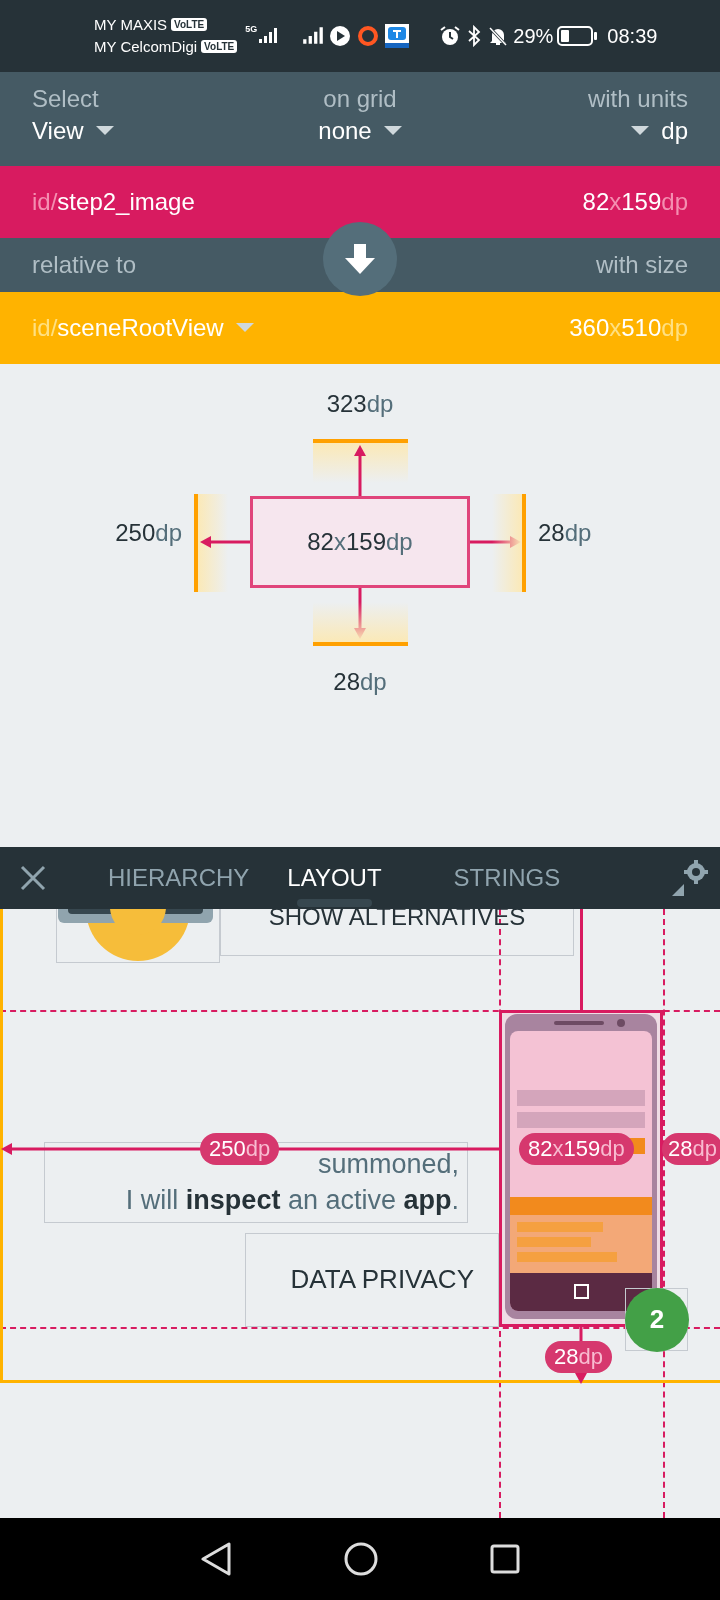 The image size is (720, 1600). Describe the element at coordinates (65, 98) in the screenshot. I see `selector-label: Select` at that location.